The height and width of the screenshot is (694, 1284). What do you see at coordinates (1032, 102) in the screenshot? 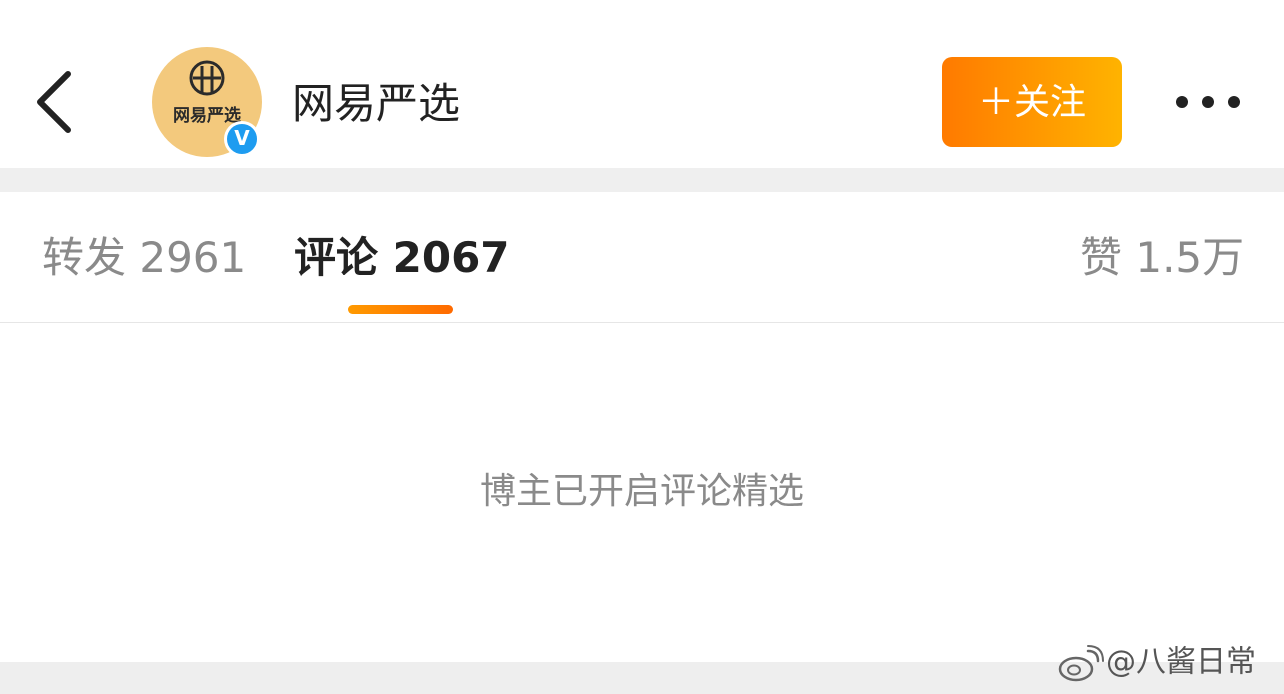
I see `follow-button: ＋关注` at bounding box center [1032, 102].